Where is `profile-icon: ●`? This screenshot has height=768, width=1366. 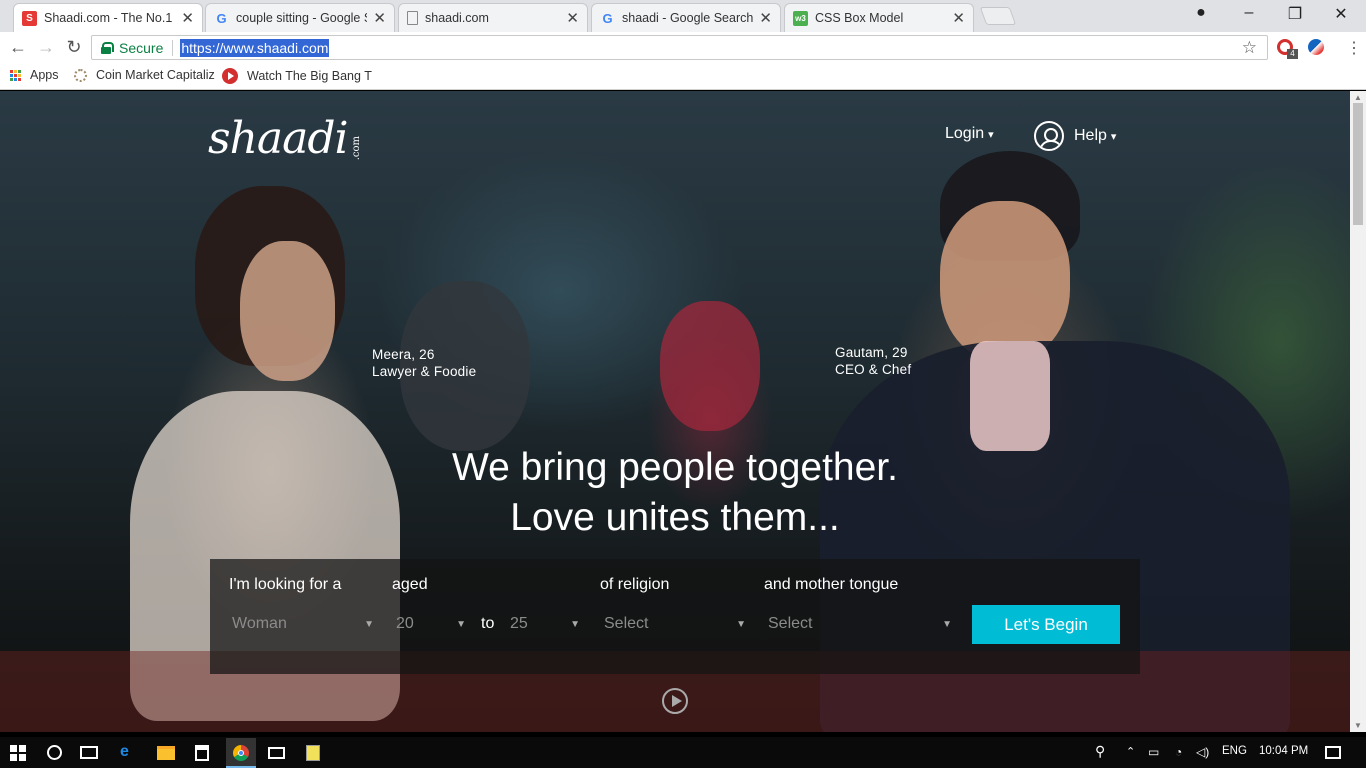 profile-icon: ● is located at coordinates (1201, 13).